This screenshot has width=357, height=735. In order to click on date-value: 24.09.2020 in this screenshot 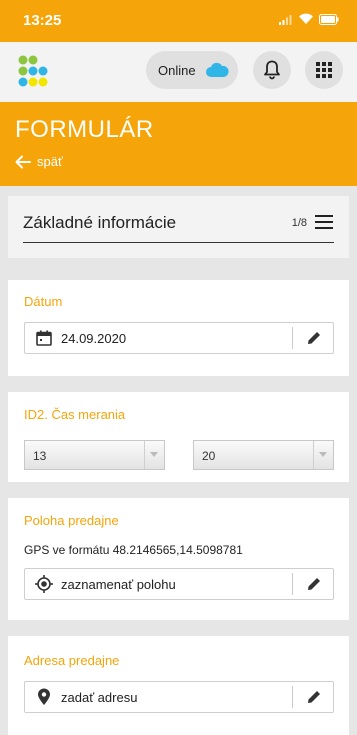, I will do `click(94, 338)`.